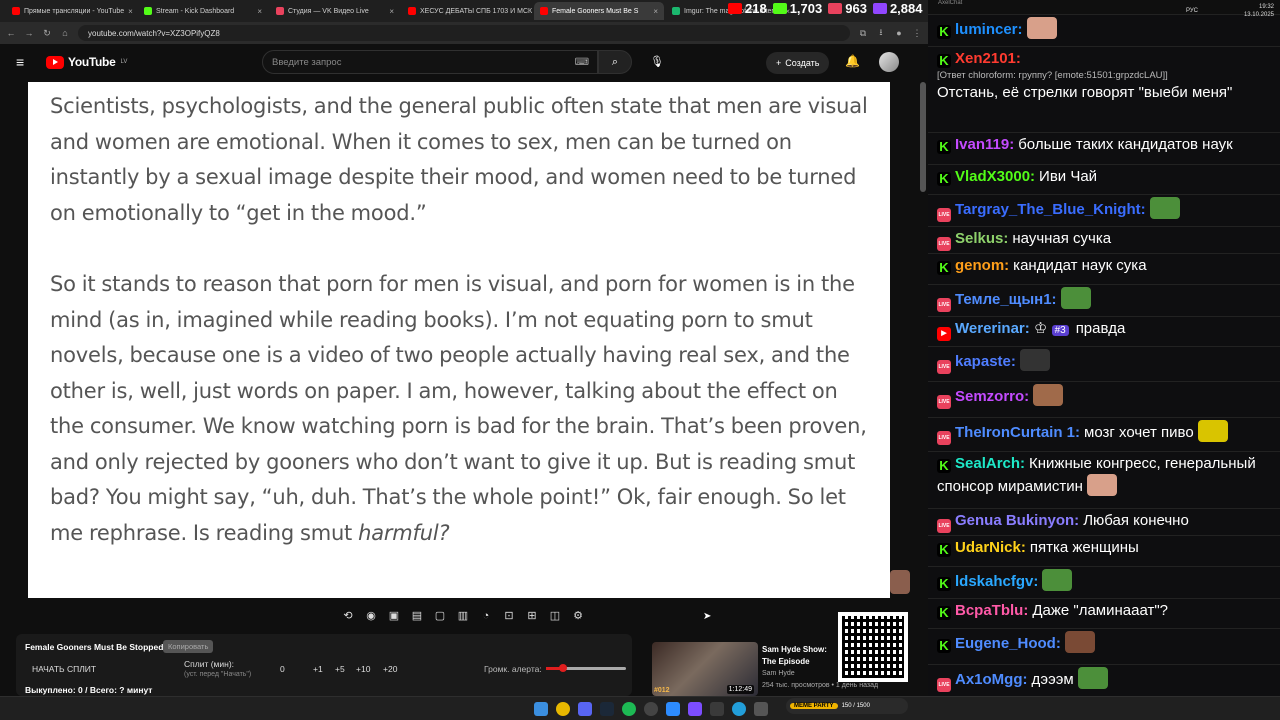  Describe the element at coordinates (990, 463) in the screenshot. I see `chat-nick: SealArch:` at that location.